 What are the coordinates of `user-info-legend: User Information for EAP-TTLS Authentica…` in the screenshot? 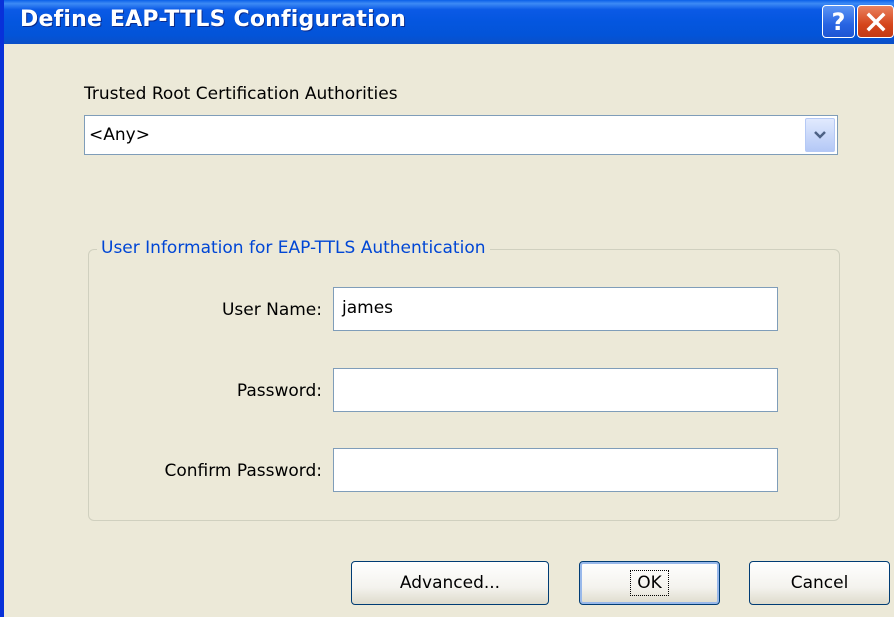 It's located at (293, 248).